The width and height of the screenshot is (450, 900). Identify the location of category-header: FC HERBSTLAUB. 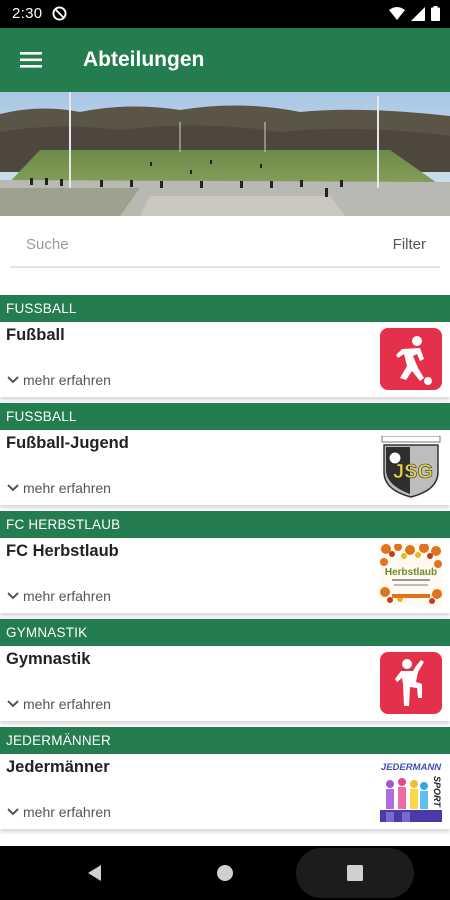
(225, 524).